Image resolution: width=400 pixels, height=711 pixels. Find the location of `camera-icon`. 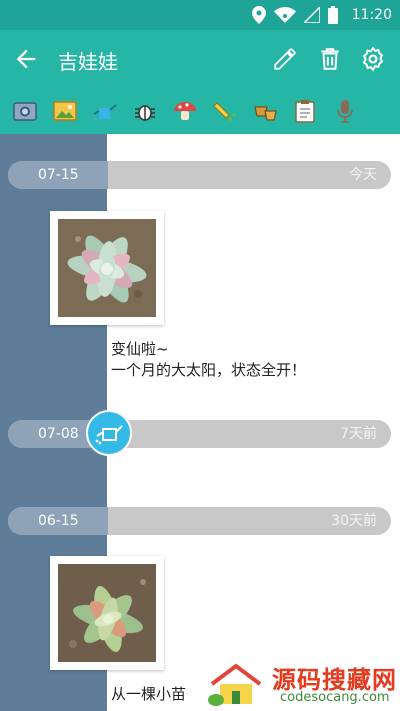

camera-icon is located at coordinates (25, 111).